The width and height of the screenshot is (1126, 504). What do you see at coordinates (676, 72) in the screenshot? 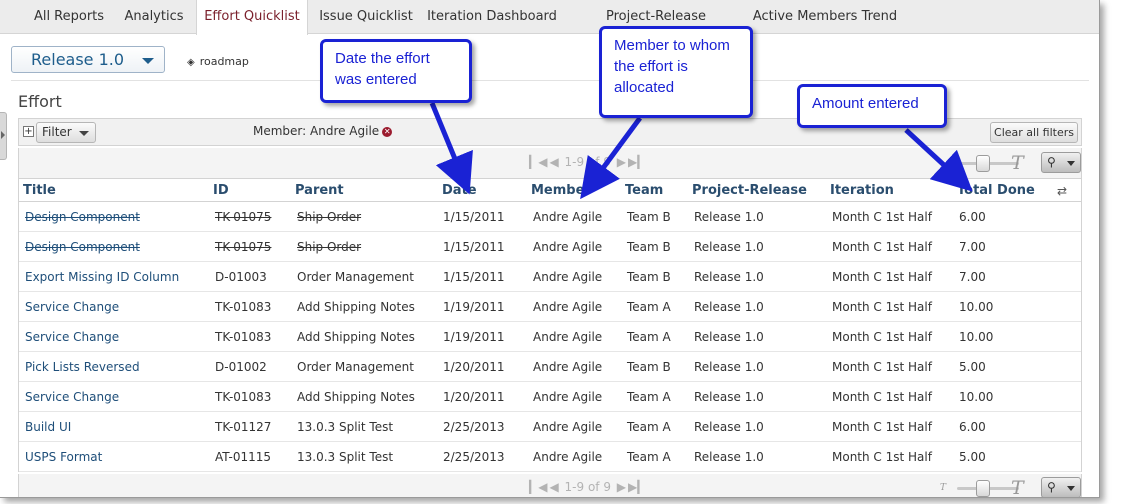
I see `member-callout: Member to whom the effort is allocated` at bounding box center [676, 72].